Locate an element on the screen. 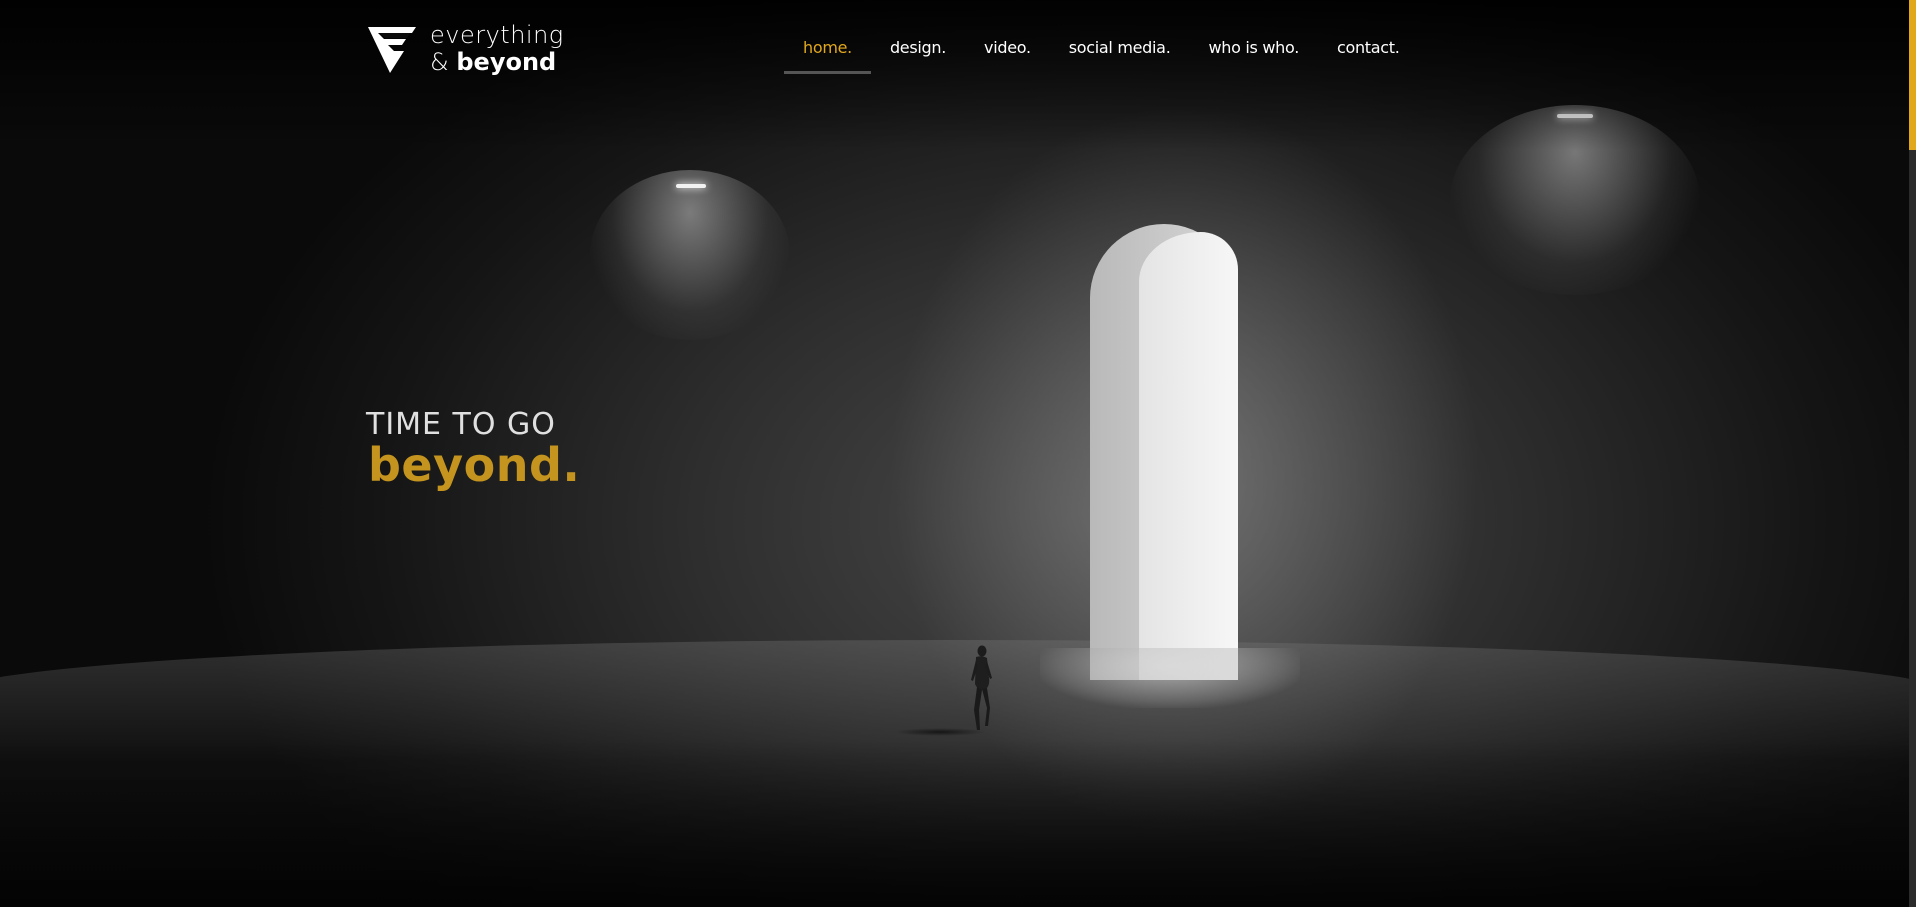 Image resolution: width=1916 pixels, height=907 pixels. logo-line-beyond: & beyond is located at coordinates (497, 62).